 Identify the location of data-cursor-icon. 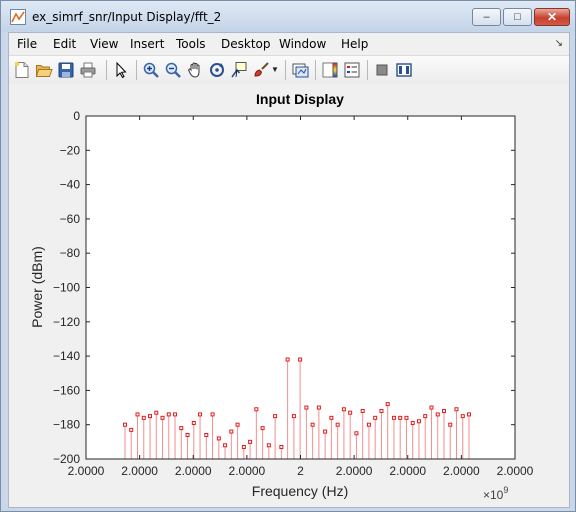
(239, 70).